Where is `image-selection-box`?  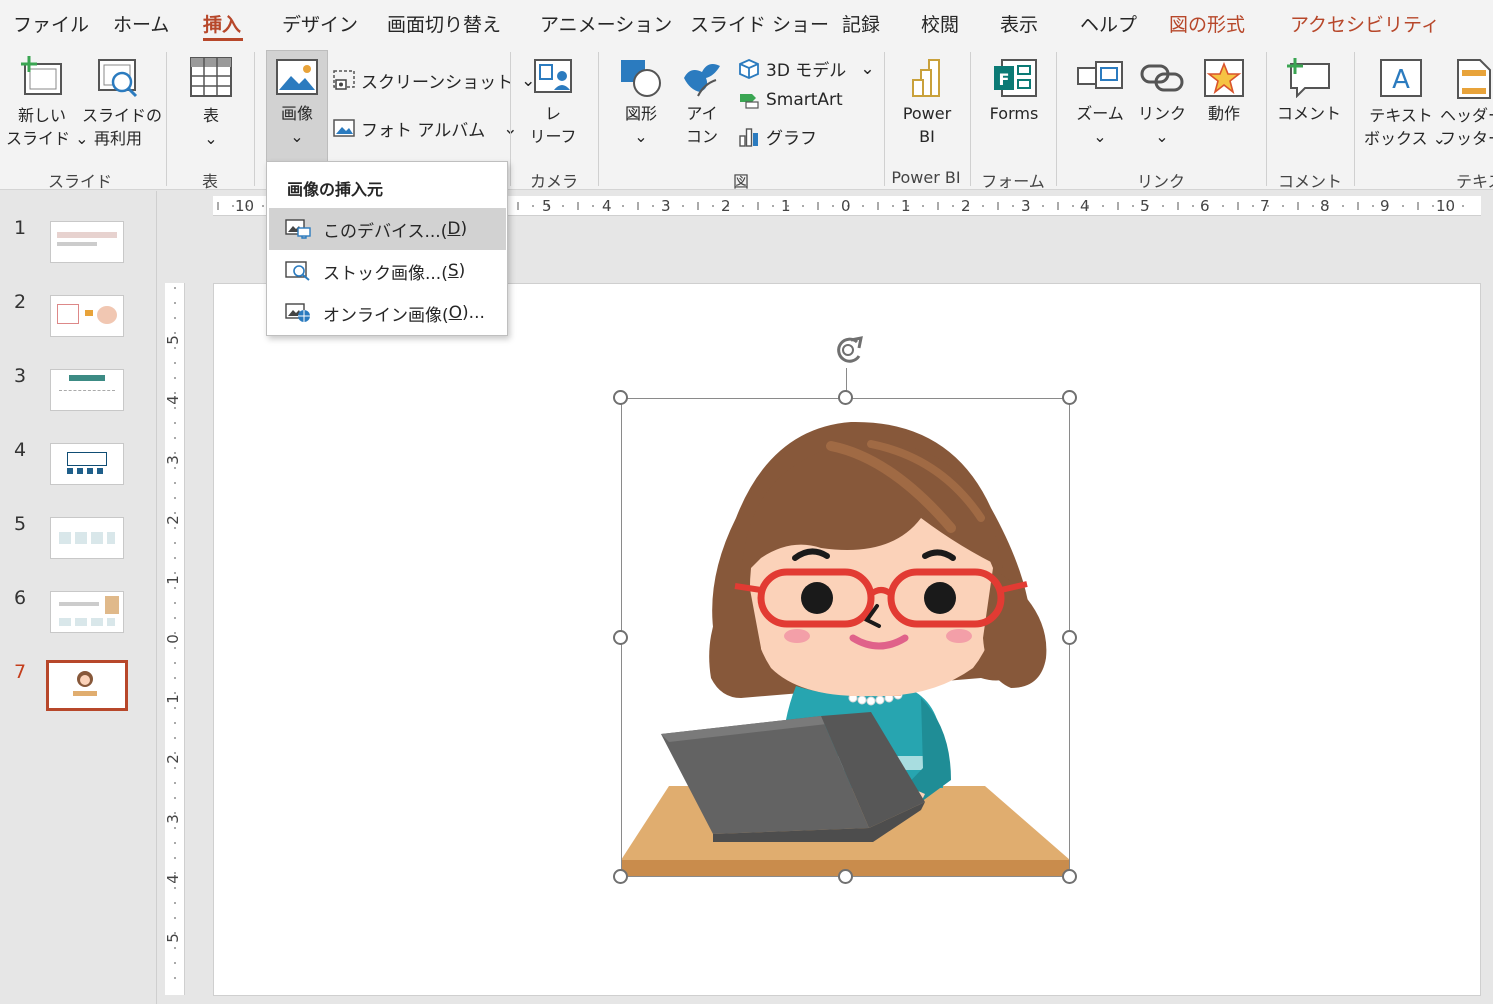
image-selection-box is located at coordinates (845, 637).